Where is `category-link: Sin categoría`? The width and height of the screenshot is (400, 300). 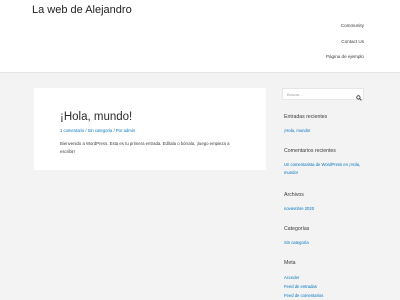
category-link: Sin categoría is located at coordinates (296, 242).